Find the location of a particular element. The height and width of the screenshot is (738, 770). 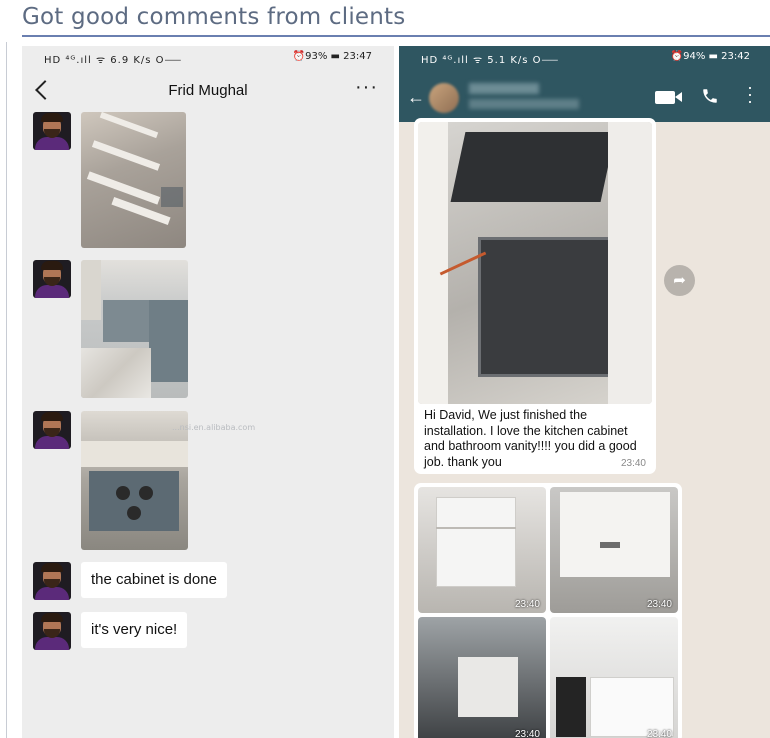

contact-status-blurred is located at coordinates (524, 104).